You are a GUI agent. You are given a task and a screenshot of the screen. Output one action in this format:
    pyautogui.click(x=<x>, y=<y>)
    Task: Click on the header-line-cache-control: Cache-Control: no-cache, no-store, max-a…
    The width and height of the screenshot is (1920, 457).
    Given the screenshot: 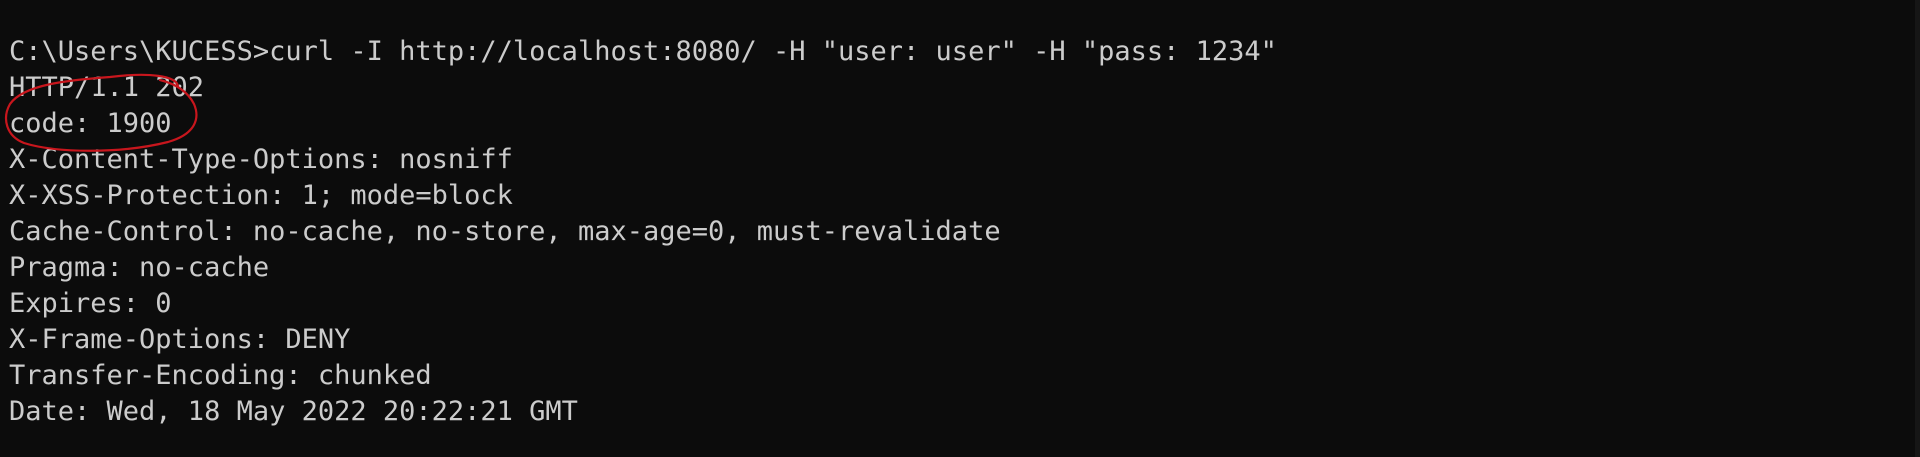 What is the action you would take?
    pyautogui.click(x=505, y=231)
    